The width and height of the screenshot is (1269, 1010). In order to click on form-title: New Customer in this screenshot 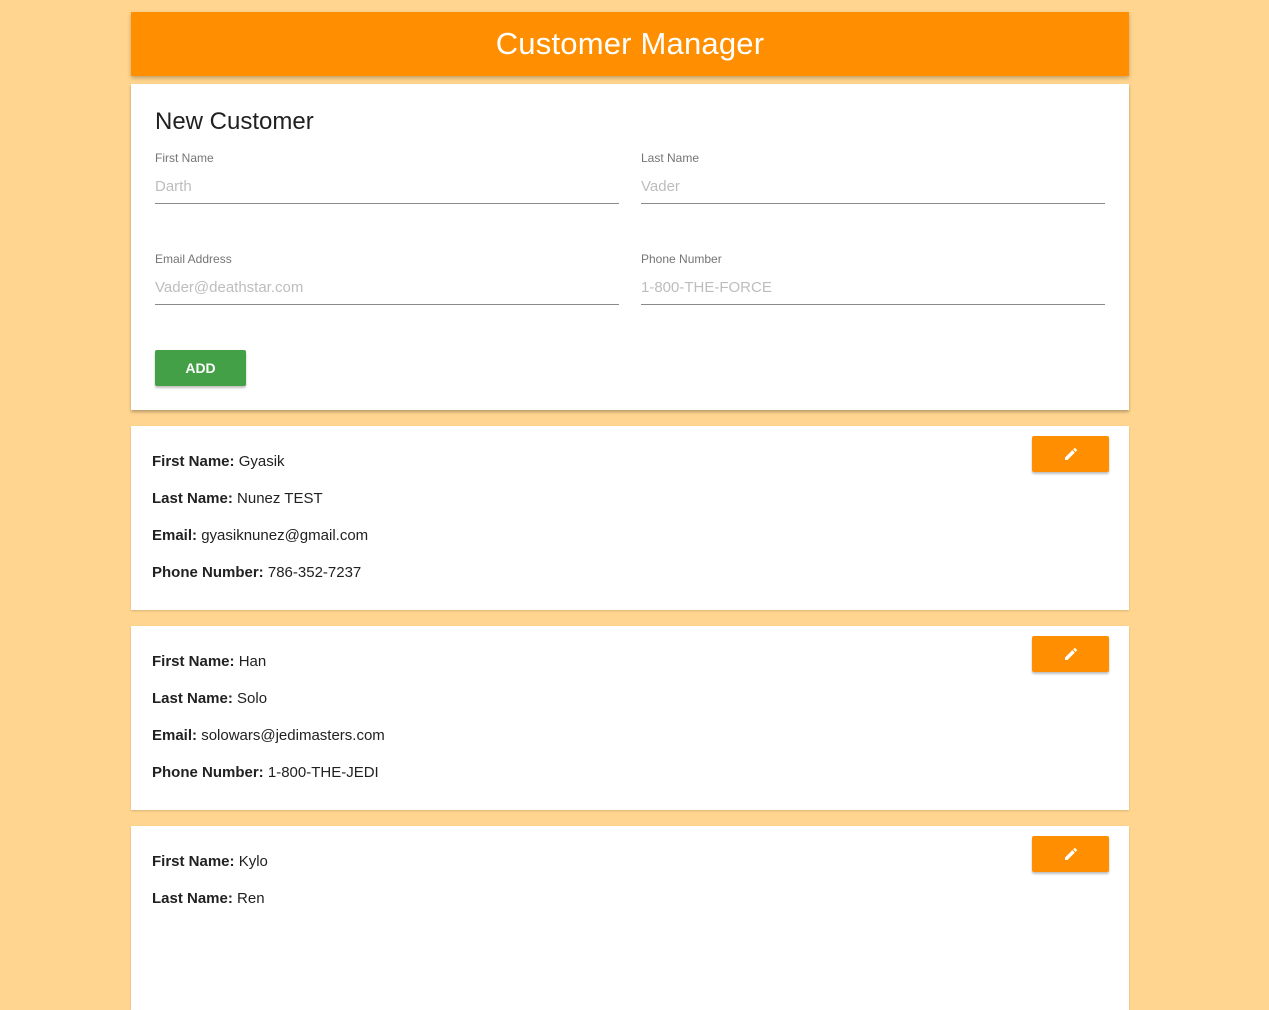, I will do `click(234, 121)`.